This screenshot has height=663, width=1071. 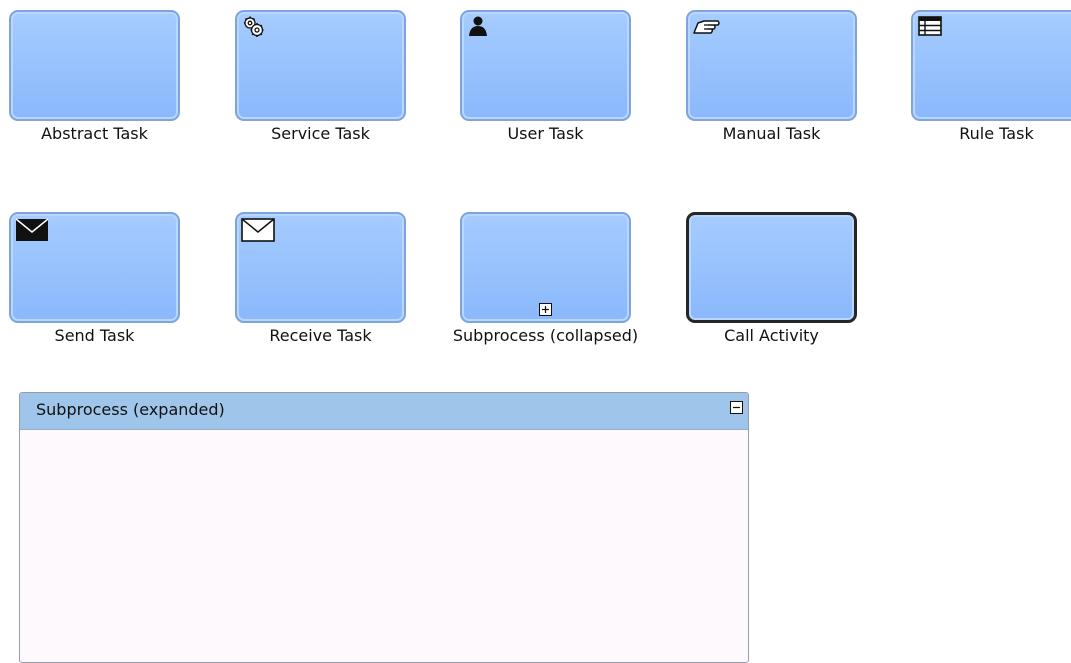 What do you see at coordinates (94, 133) in the screenshot?
I see `abstract-task-label: Abstract Task` at bounding box center [94, 133].